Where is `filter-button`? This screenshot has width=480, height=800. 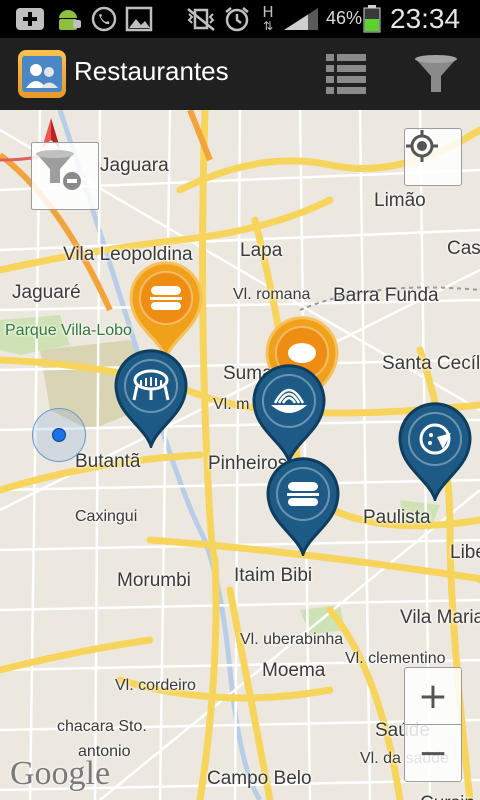 filter-button is located at coordinates (436, 74).